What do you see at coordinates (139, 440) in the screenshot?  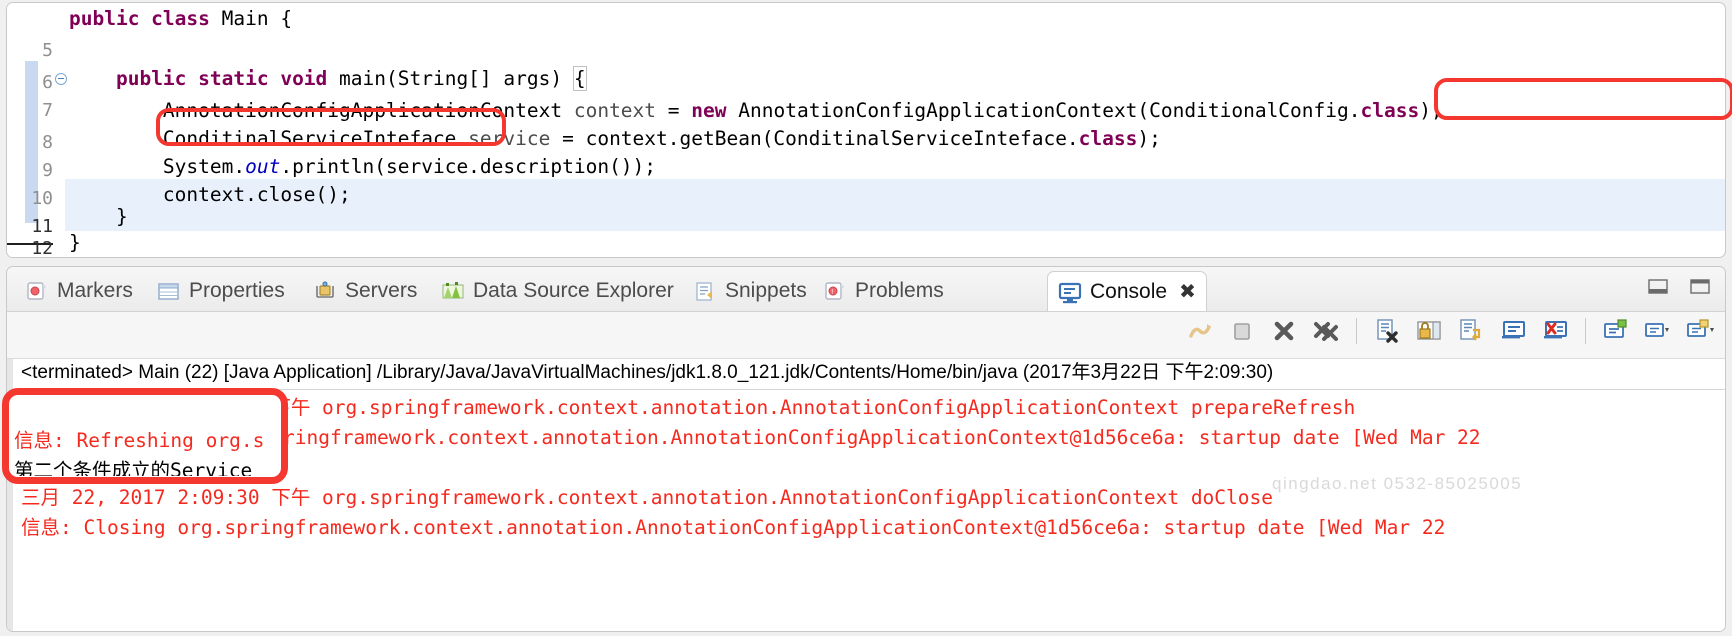 I see `annotation-line-refreshing: 信息: Refreshing org.s` at bounding box center [139, 440].